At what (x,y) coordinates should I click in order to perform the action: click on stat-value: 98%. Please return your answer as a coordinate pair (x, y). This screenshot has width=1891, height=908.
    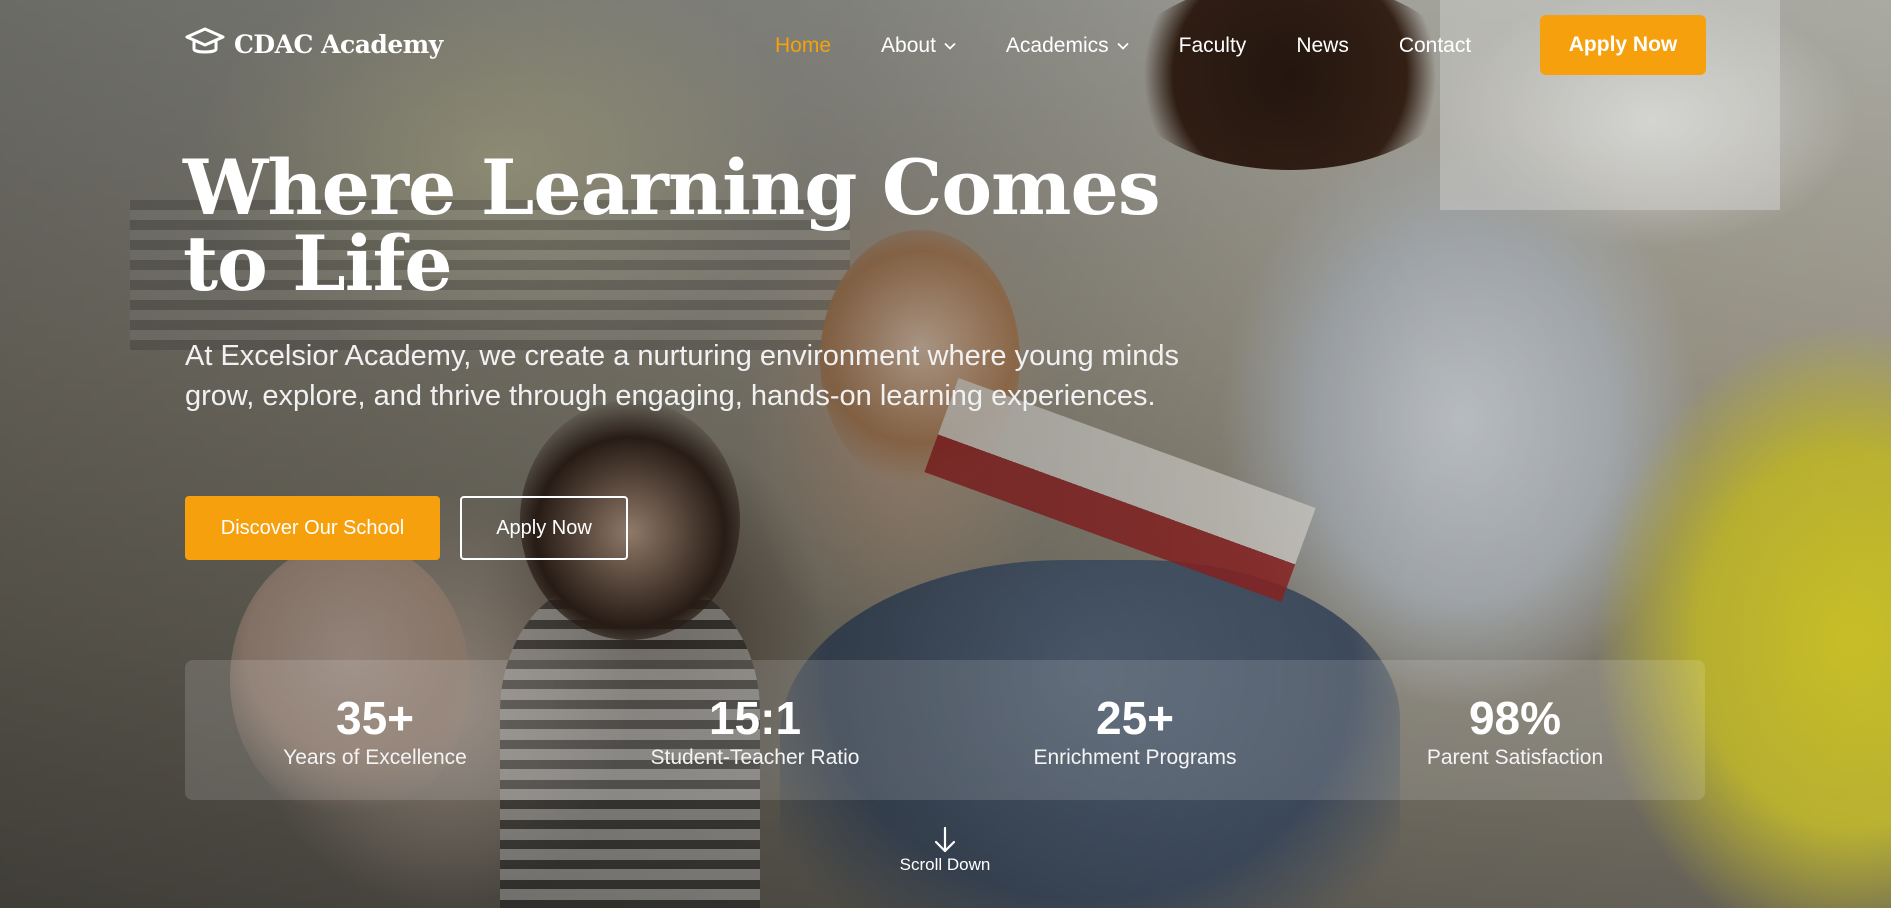
    Looking at the image, I should click on (1515, 718).